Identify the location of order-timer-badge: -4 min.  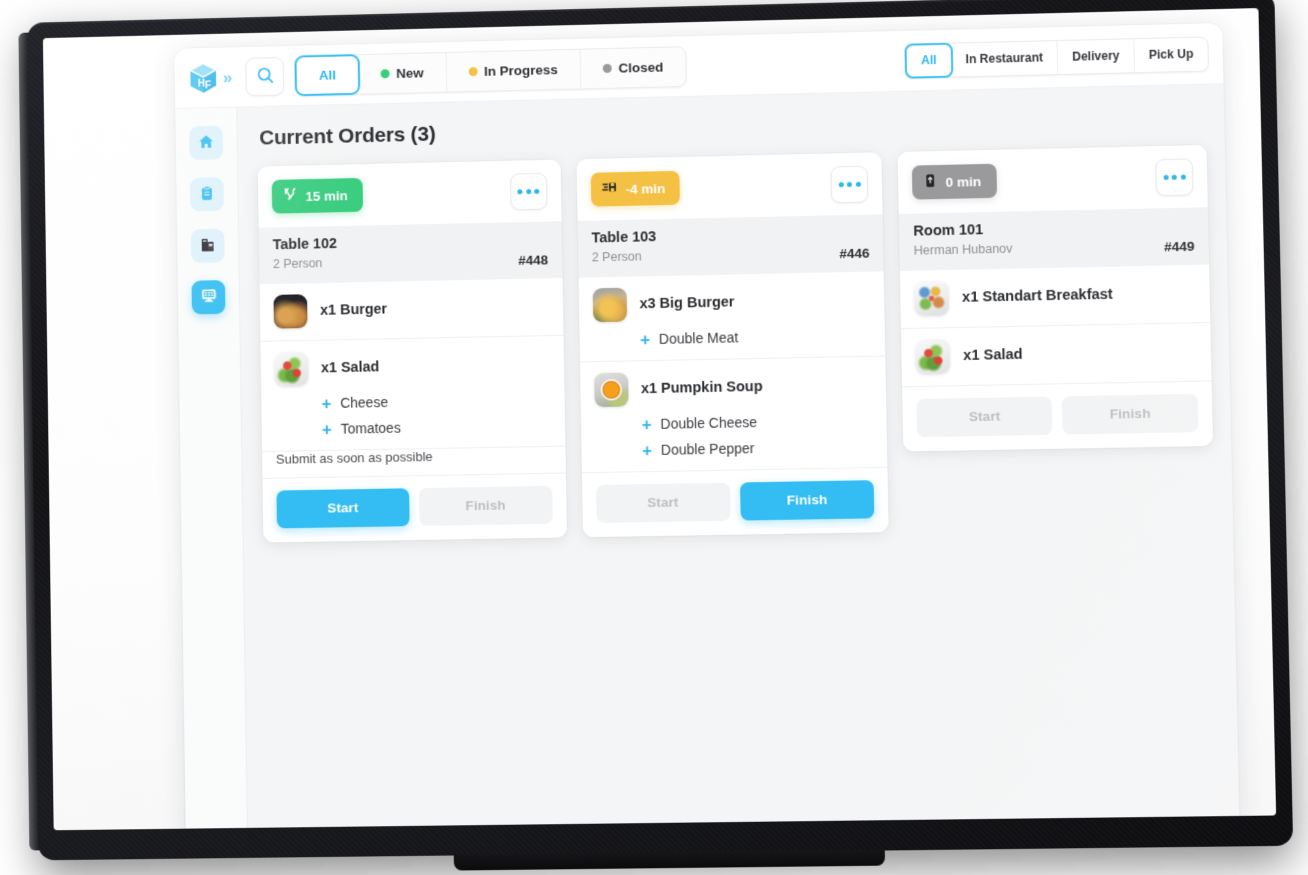
(635, 188).